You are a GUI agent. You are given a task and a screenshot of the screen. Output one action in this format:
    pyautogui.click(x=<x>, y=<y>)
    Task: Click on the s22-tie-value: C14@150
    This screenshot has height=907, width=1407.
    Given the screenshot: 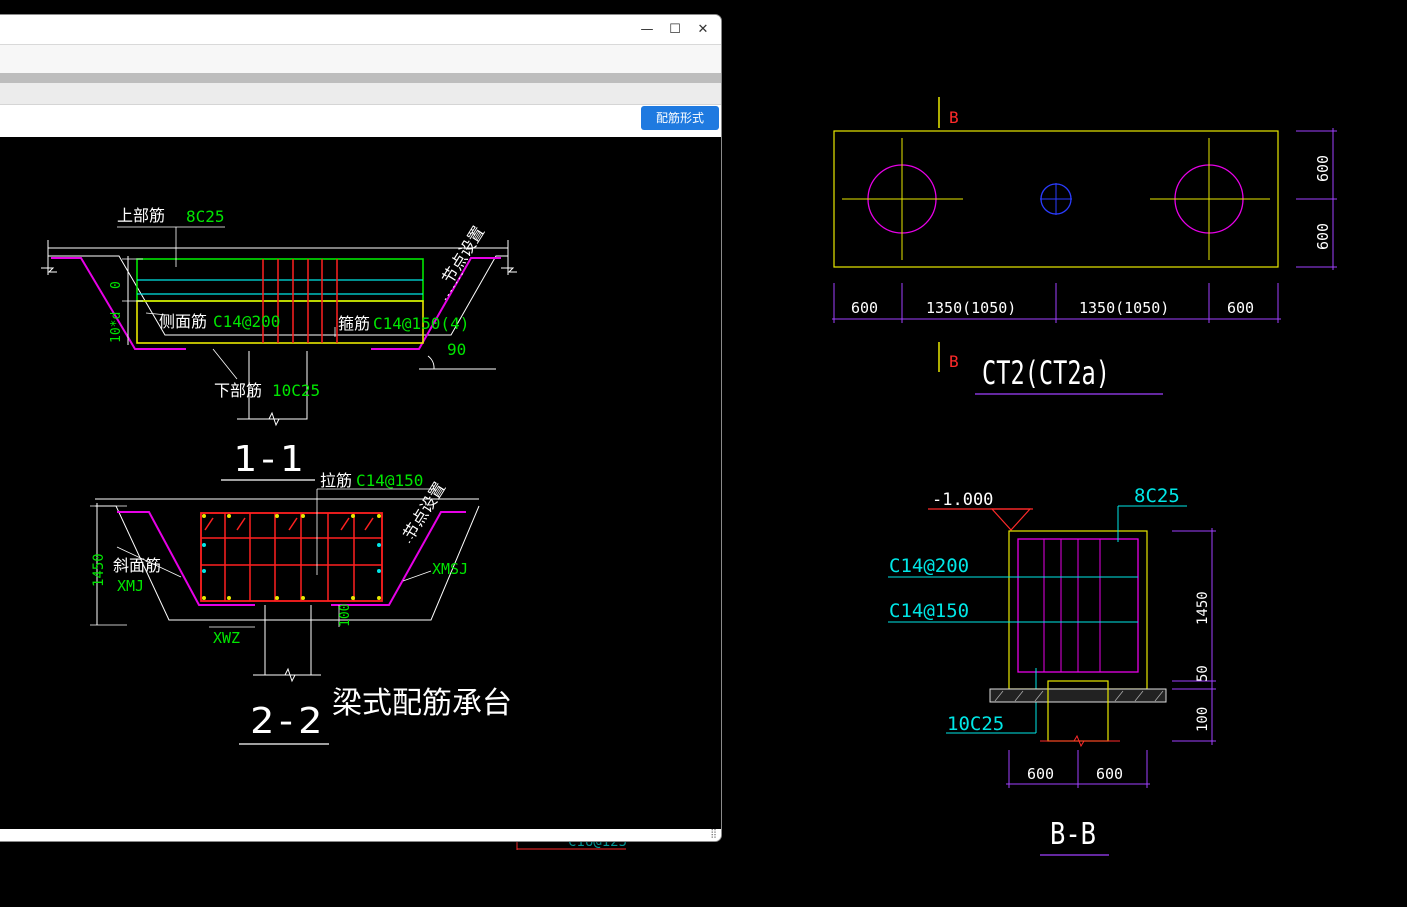 What is the action you would take?
    pyautogui.click(x=389, y=480)
    